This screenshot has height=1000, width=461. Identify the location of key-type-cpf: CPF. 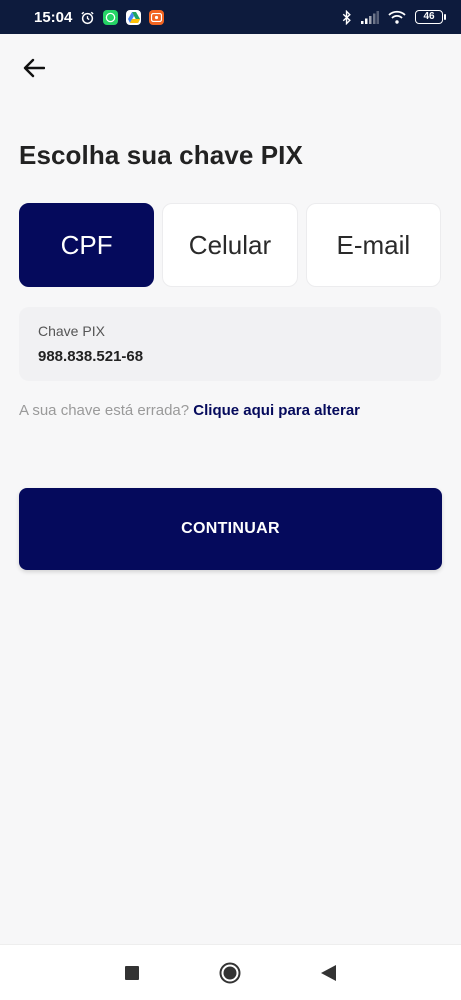
(87, 245).